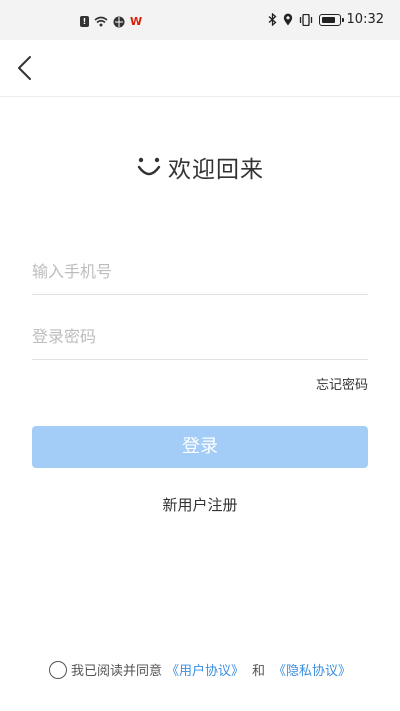 This screenshot has height=711, width=400. Describe the element at coordinates (116, 671) in the screenshot. I see `agreement-prefix: 我已阅读并同意` at that location.